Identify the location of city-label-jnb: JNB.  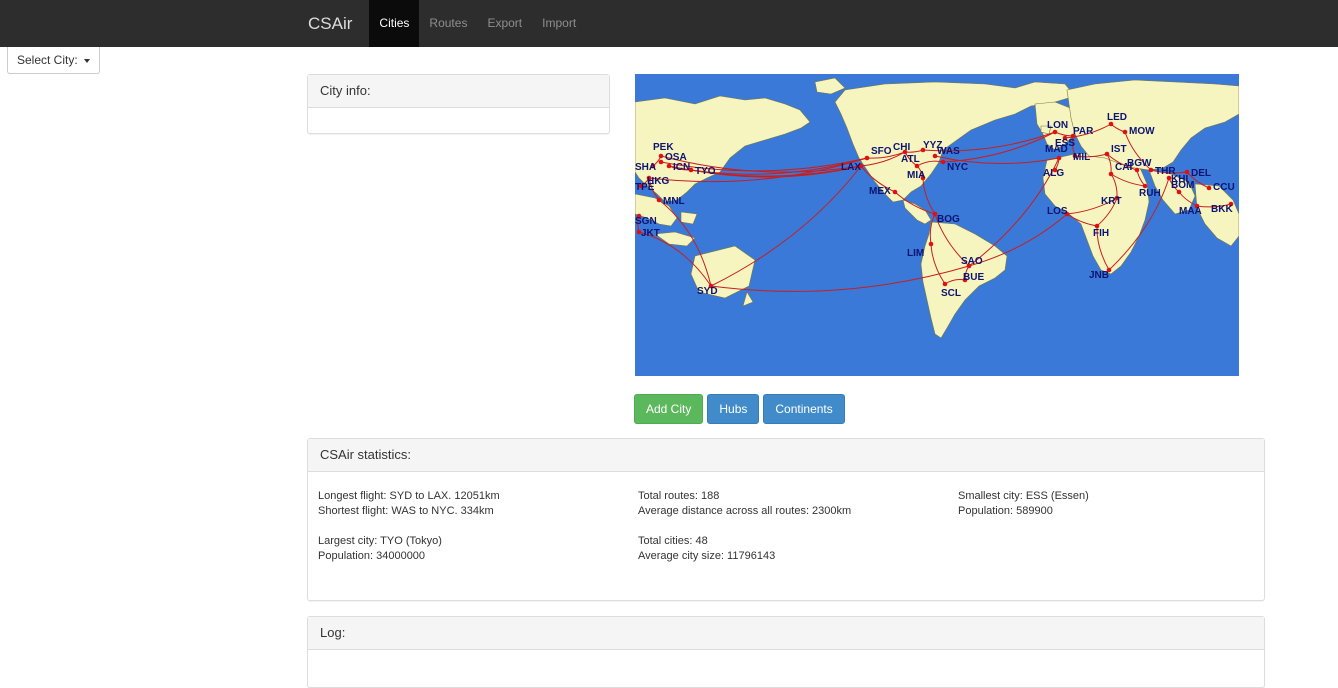
(1099, 275).